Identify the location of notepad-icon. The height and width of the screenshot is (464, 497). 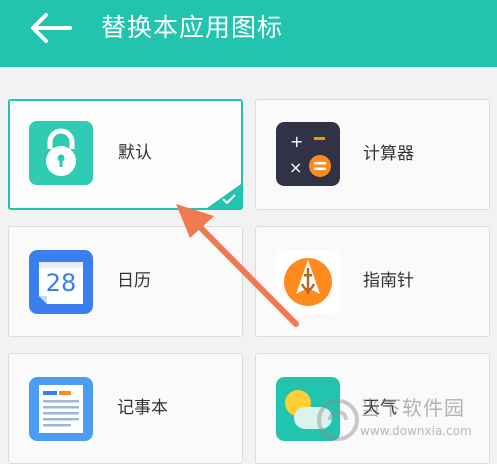
(61, 409).